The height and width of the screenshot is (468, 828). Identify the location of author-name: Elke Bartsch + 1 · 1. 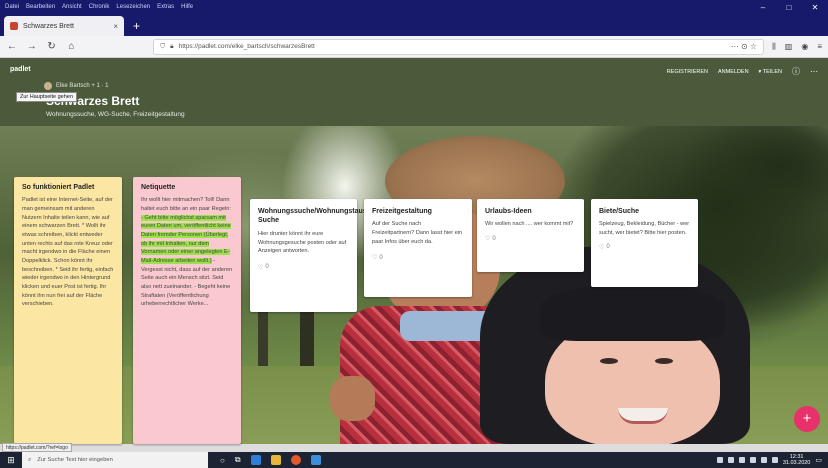
(82, 86).